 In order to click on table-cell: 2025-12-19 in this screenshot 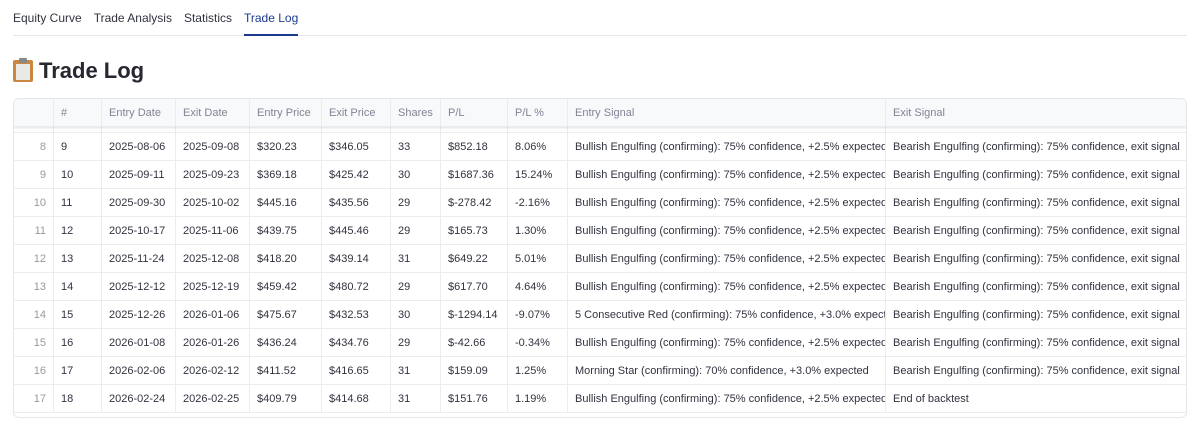, I will do `click(213, 287)`.